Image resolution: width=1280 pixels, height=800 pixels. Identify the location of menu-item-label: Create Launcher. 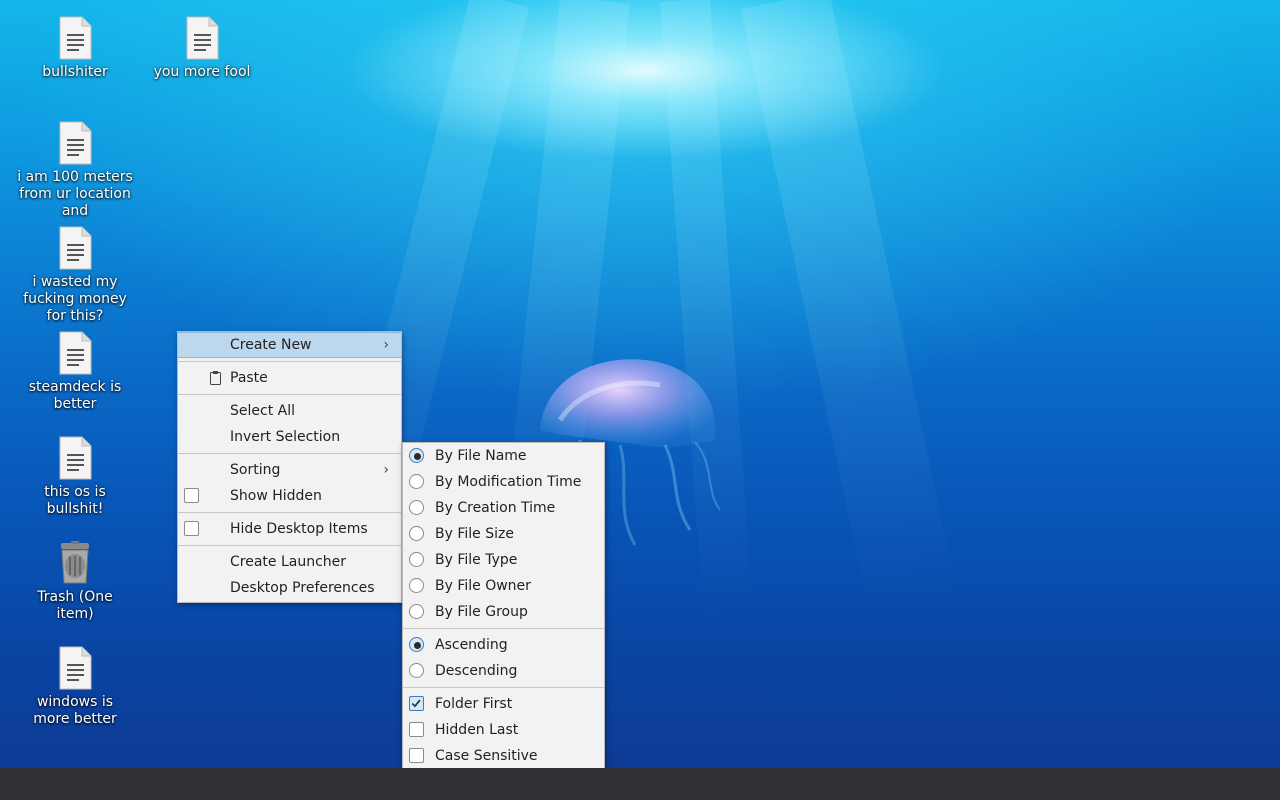
(288, 562).